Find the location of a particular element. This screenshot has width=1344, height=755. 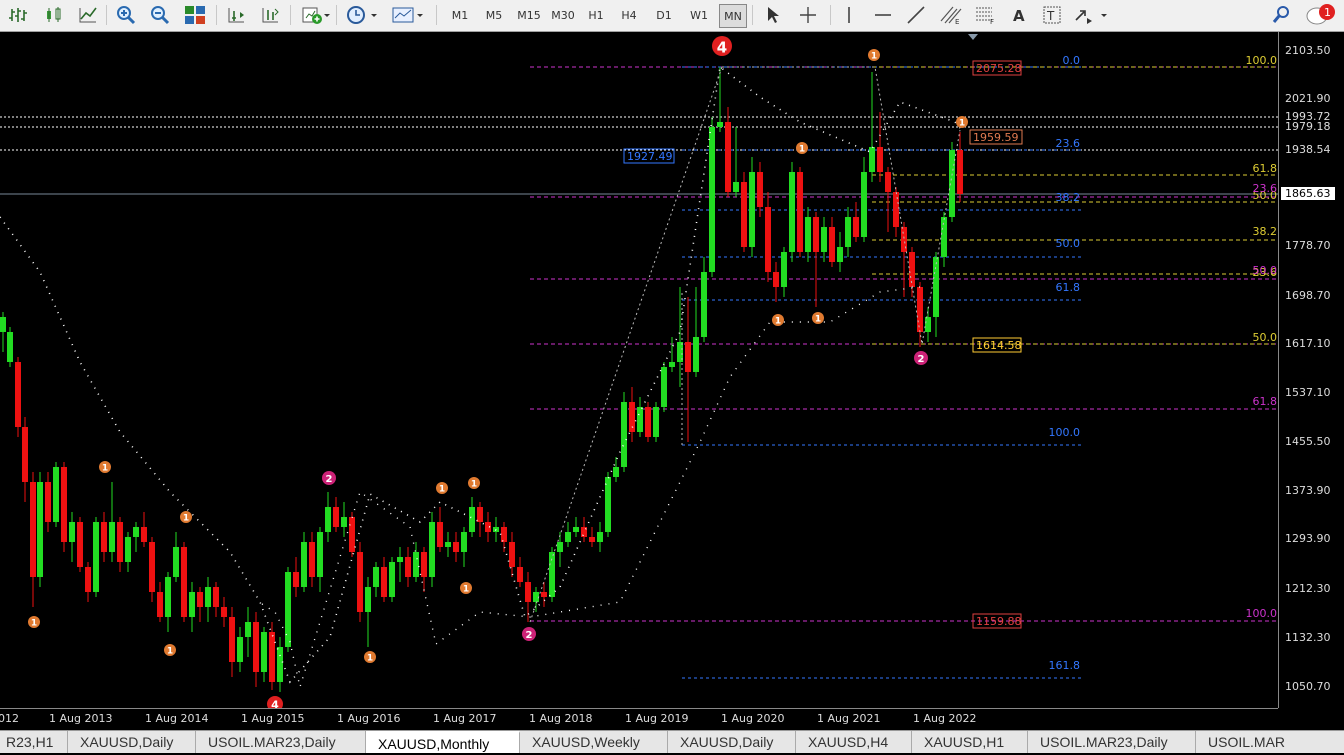

vertical-line-icon is located at coordinates (849, 15).